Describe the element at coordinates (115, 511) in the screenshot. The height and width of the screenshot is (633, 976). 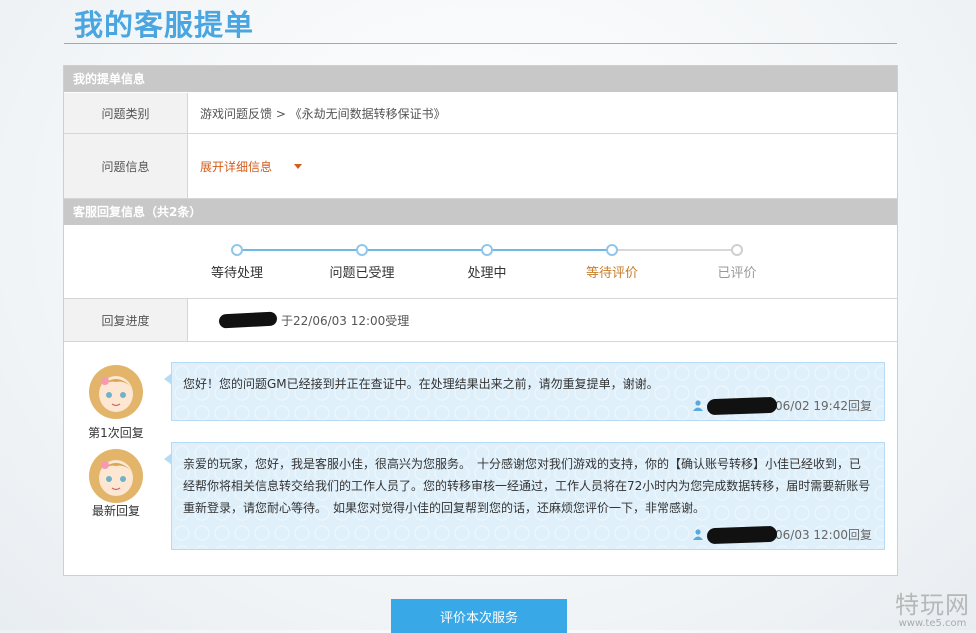
I see `reply-label: 最新回复` at that location.